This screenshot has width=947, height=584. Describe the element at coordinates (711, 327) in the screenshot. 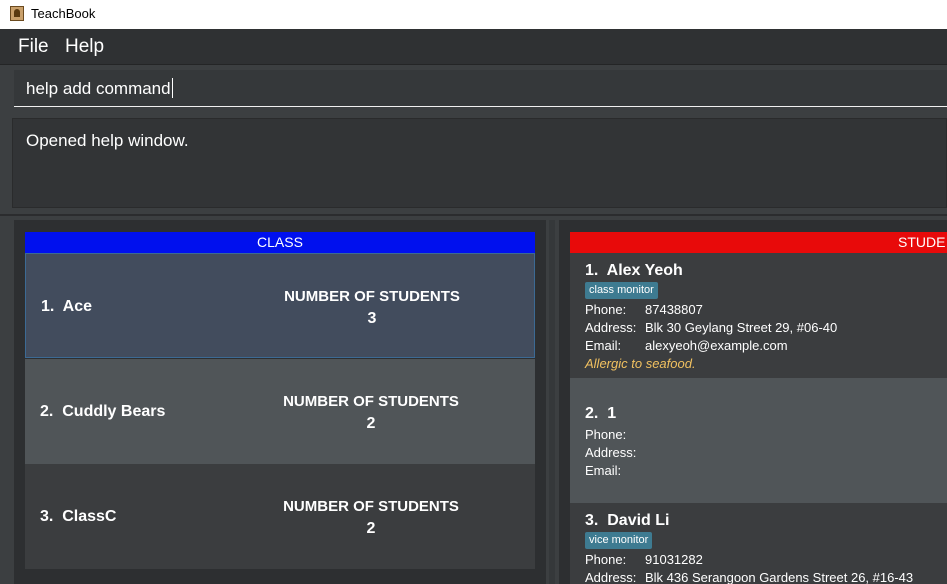

I see `student-address-row: Address: Blk 30 Geylang Street 29, #06-40` at that location.